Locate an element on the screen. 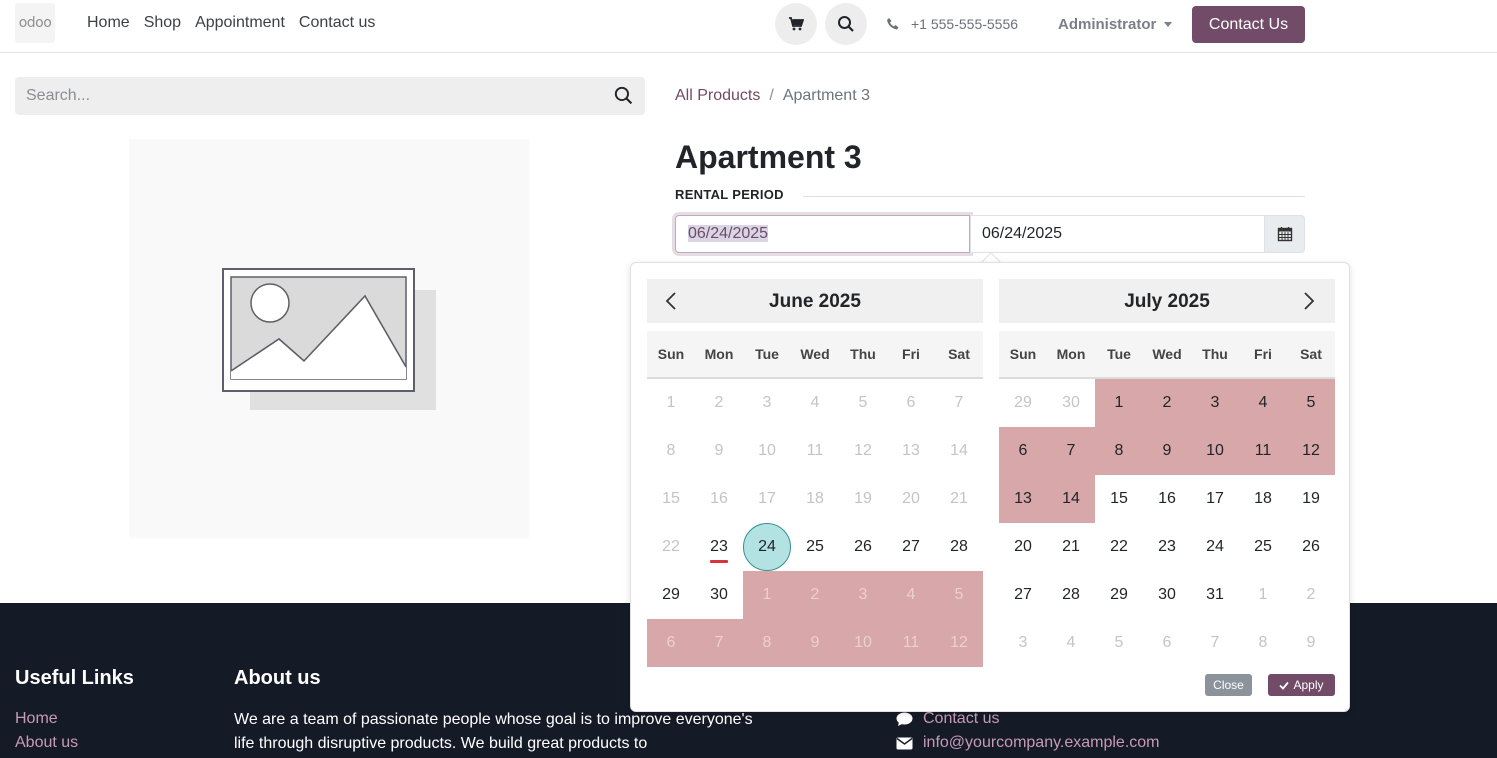 This screenshot has height=758, width=1497. search-input is located at coordinates (305, 96).